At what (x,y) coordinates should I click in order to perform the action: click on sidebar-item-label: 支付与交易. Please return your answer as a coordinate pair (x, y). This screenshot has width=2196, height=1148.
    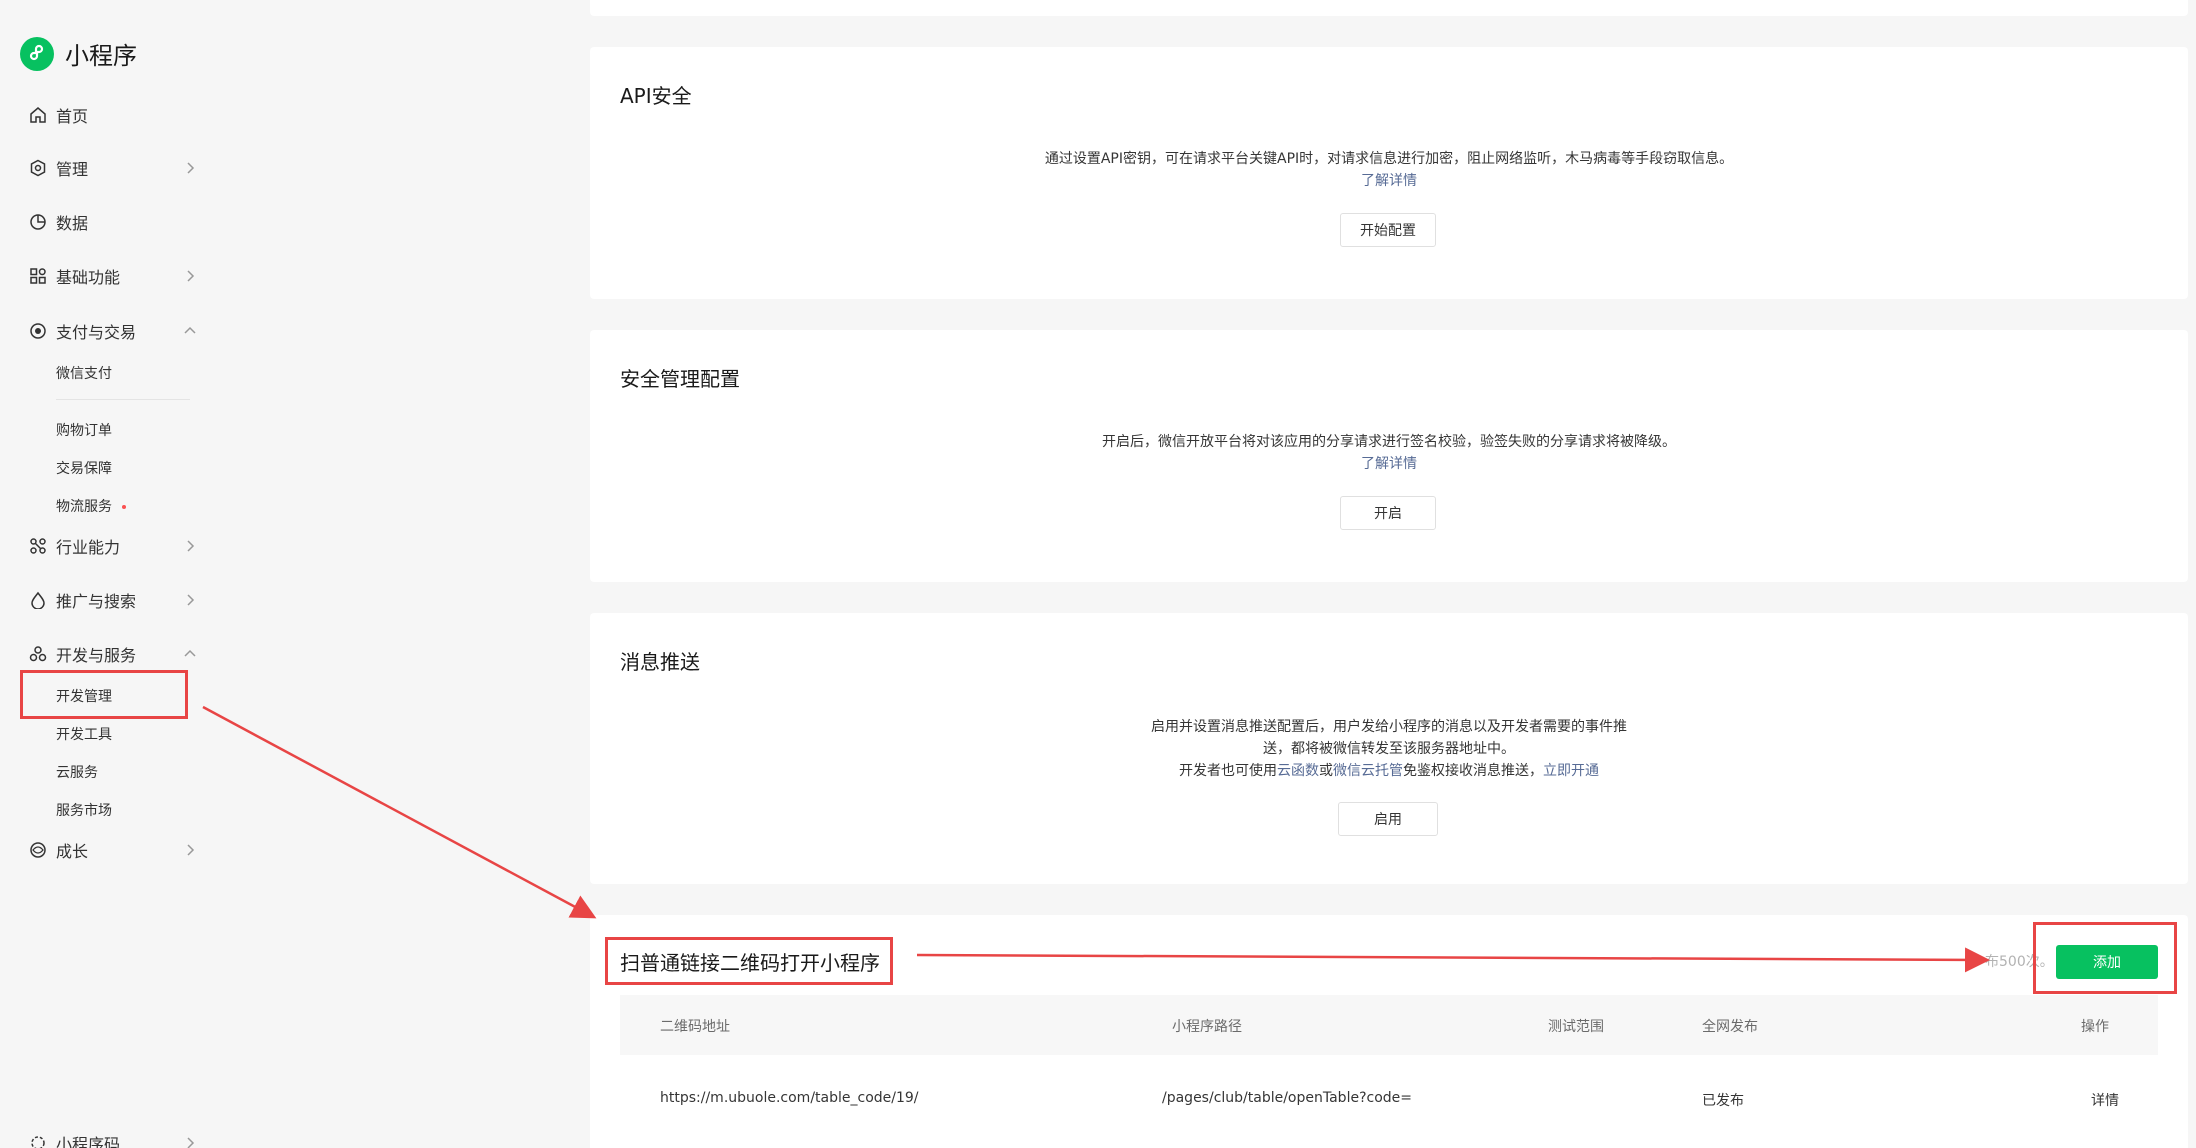
    Looking at the image, I should click on (96, 332).